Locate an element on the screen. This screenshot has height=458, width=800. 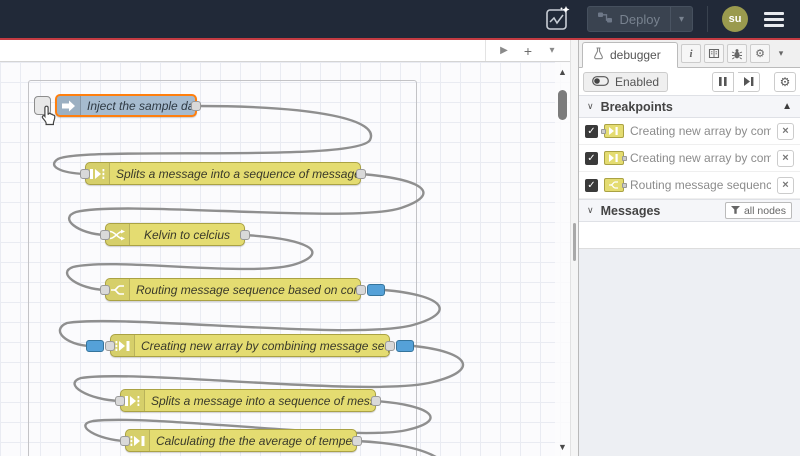
deploy-label: Deploy is located at coordinates (639, 19).